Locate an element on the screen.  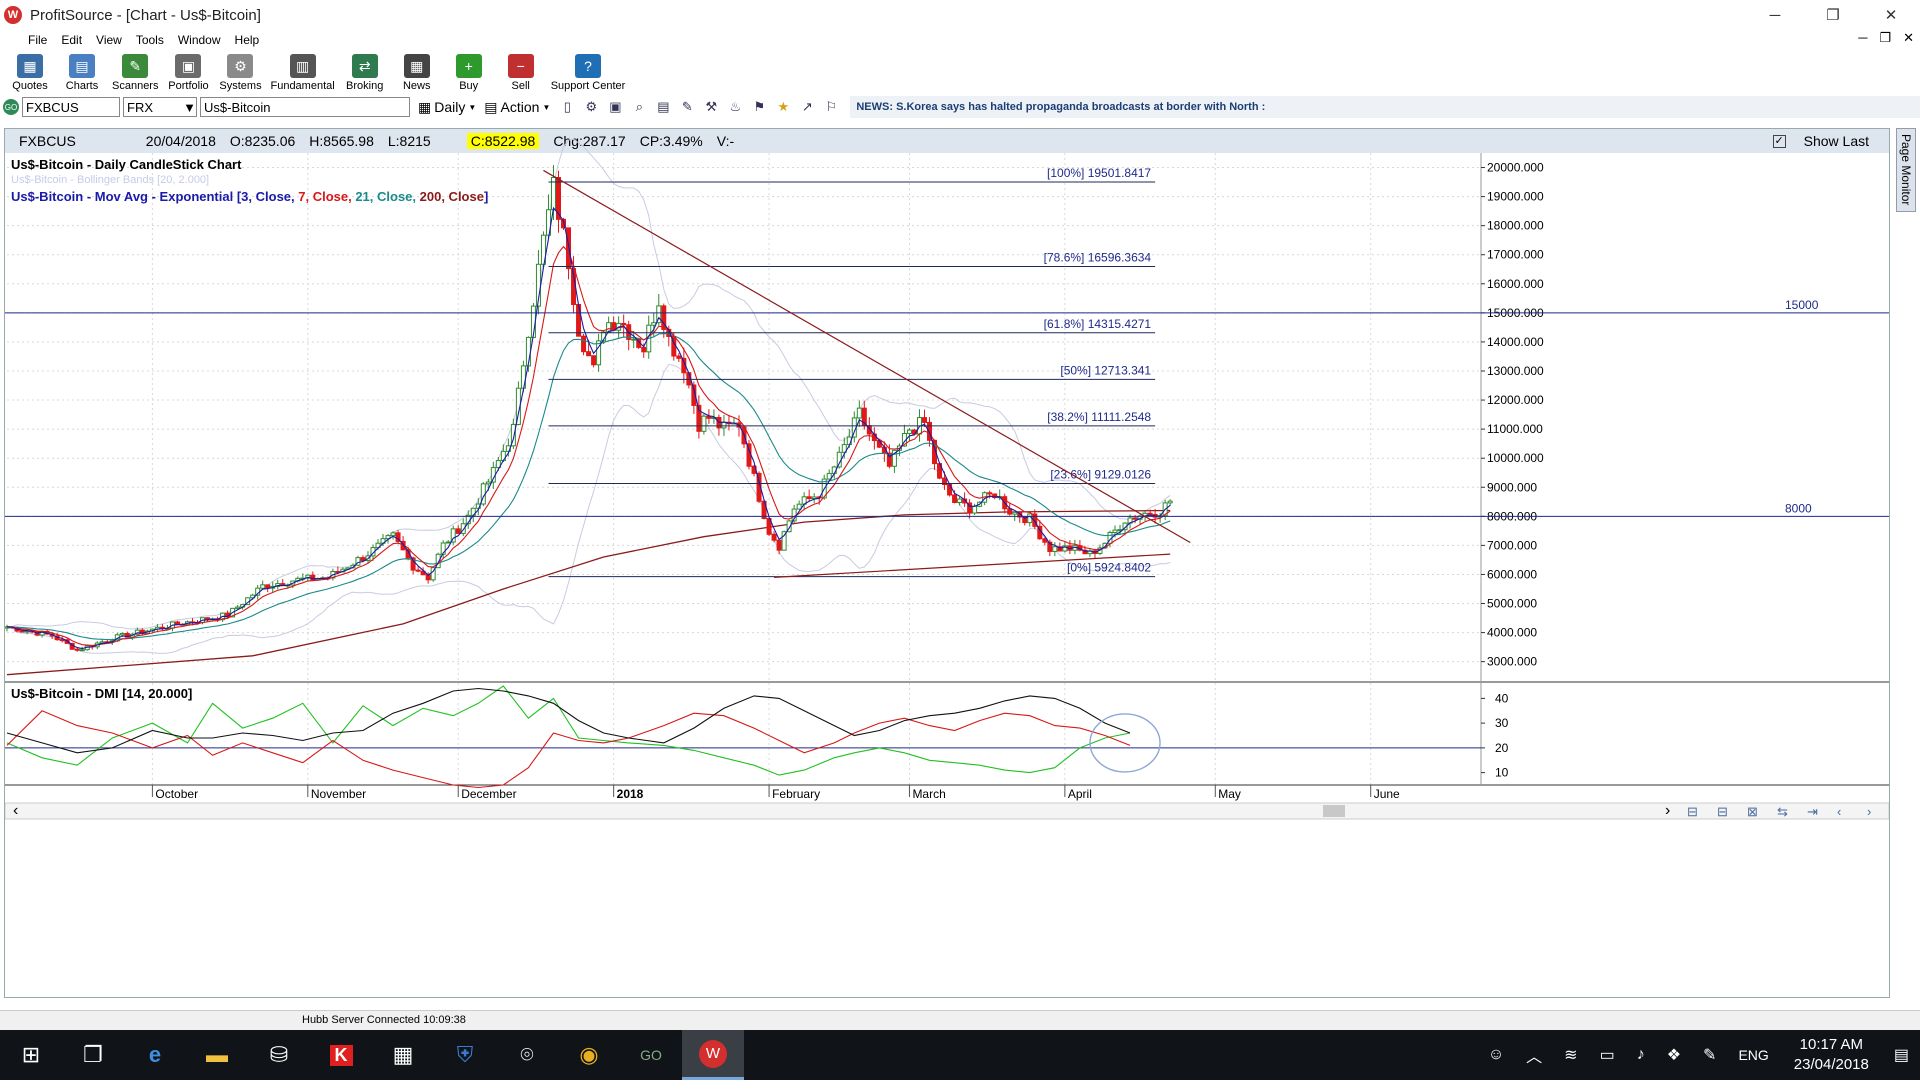
menu-tools: Tools is located at coordinates (150, 40).